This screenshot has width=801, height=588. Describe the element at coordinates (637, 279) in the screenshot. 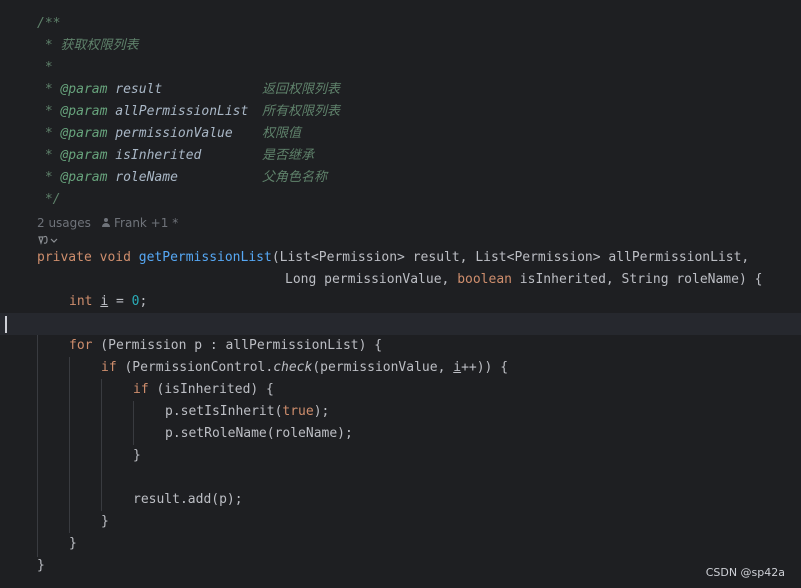

I see `code-text: isInherited, String roleName) {` at that location.